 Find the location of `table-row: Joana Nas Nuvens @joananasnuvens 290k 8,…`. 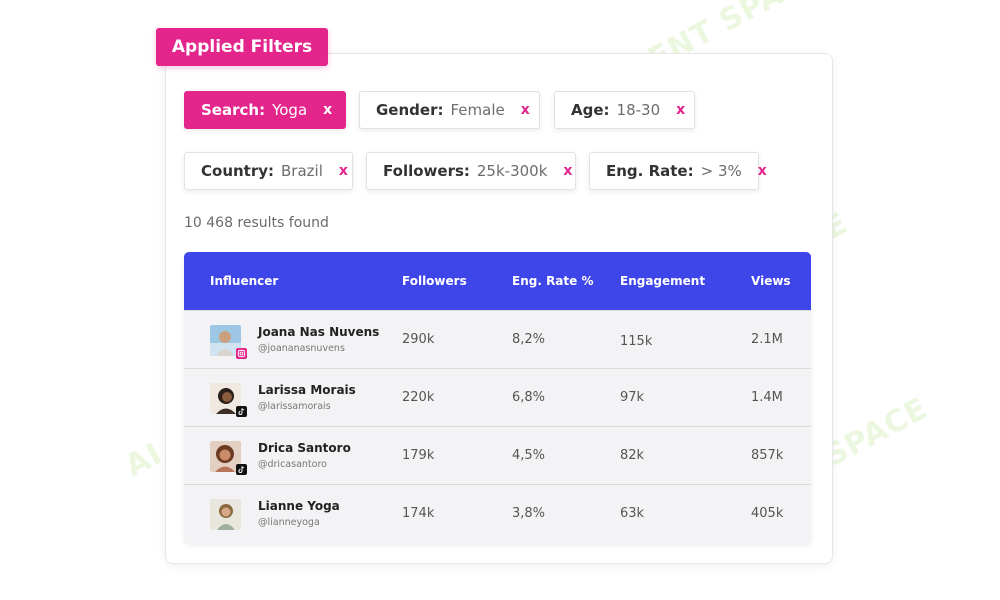

table-row: Joana Nas Nuvens @joananasnuvens 290k 8,… is located at coordinates (497, 339).